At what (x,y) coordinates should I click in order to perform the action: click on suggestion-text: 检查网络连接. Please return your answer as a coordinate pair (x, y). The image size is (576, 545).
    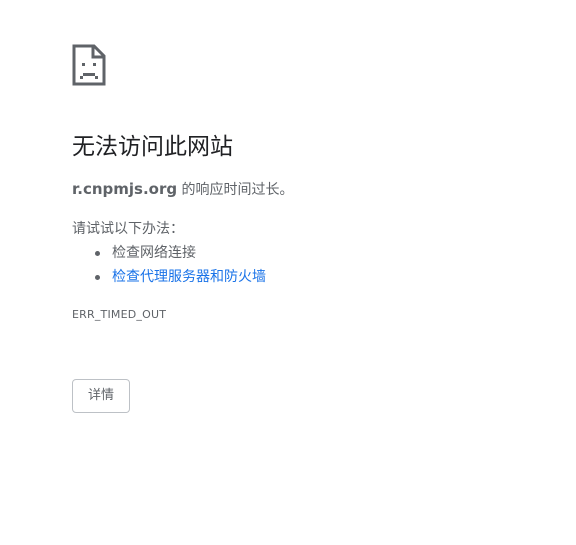
    Looking at the image, I should click on (154, 253).